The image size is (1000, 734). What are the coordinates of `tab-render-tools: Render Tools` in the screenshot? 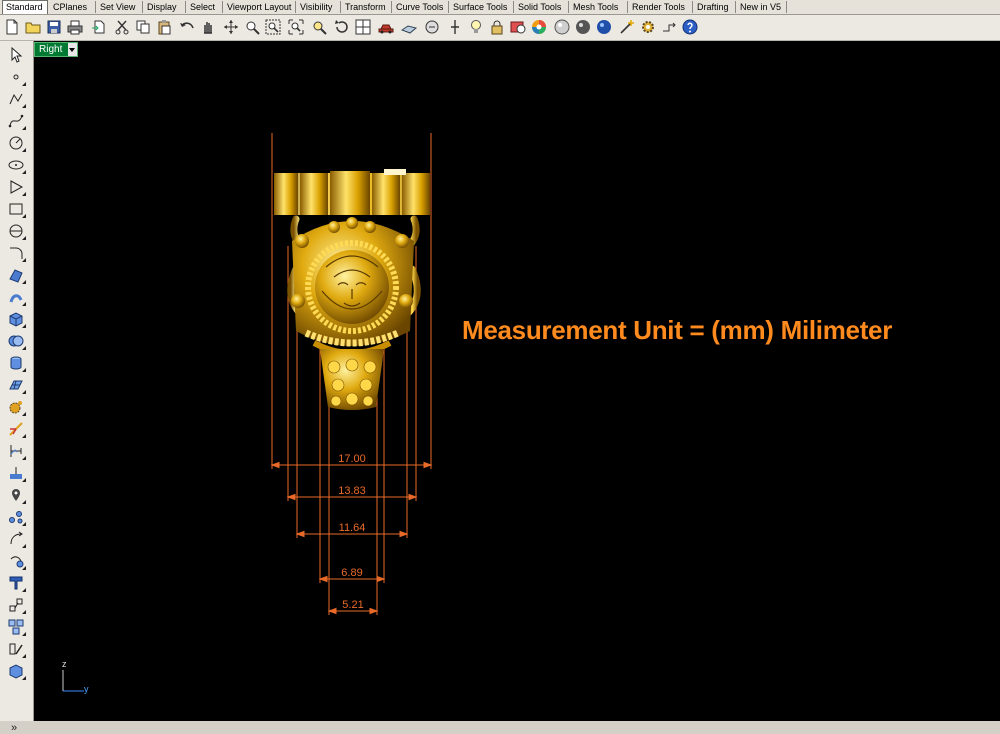 It's located at (661, 7).